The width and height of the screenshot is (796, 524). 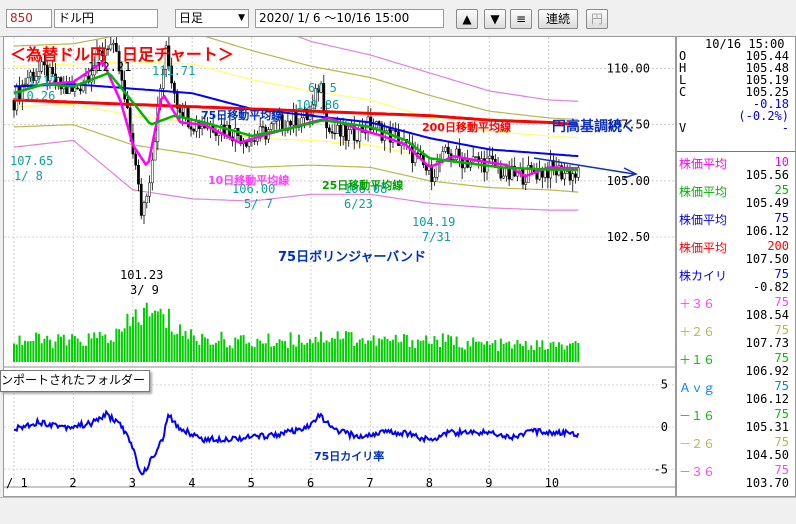 What do you see at coordinates (664, 427) in the screenshot?
I see `kairi-tick: 0` at bounding box center [664, 427].